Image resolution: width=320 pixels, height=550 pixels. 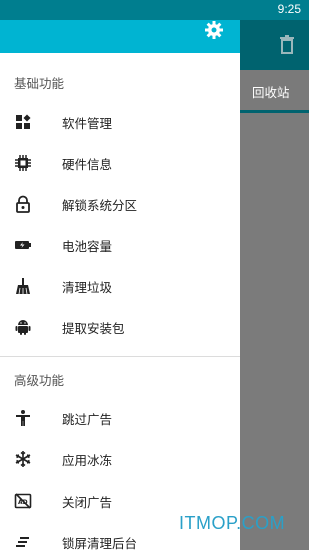 I want to click on menu-label: 提取安装包, so click(x=93, y=328).